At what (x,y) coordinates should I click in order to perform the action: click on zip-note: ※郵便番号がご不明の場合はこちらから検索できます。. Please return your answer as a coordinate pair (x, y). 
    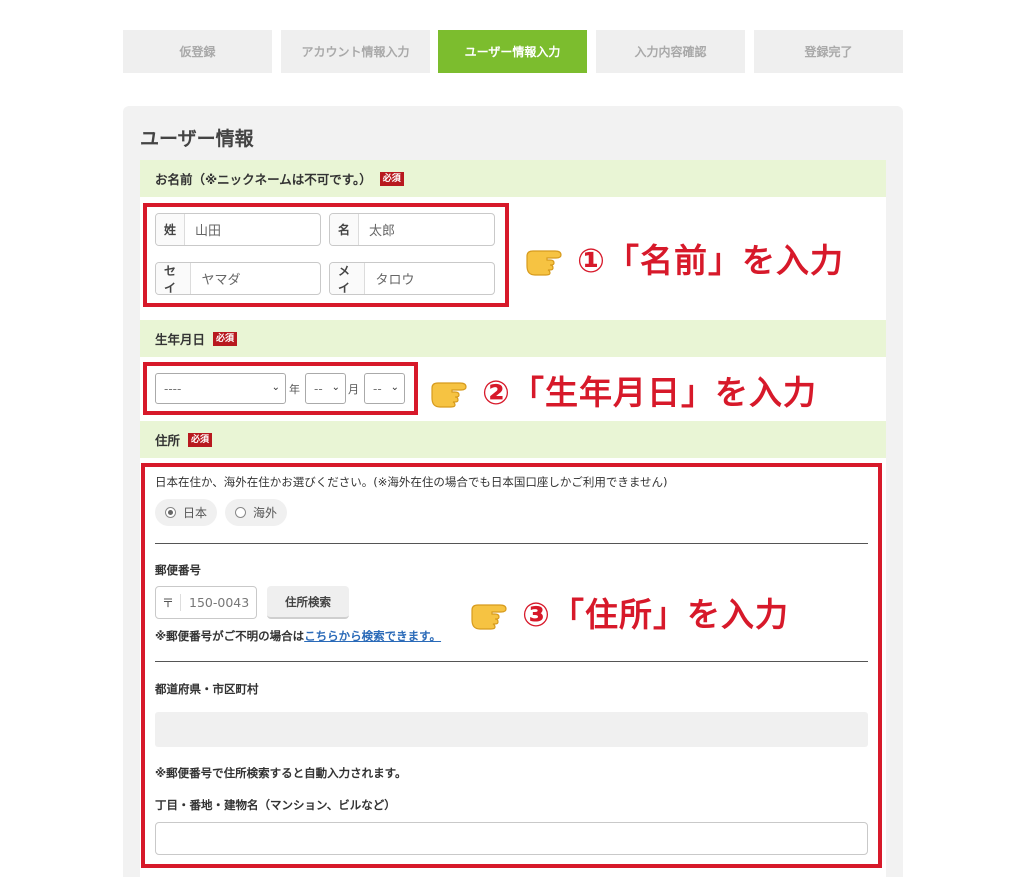
    Looking at the image, I should click on (298, 636).